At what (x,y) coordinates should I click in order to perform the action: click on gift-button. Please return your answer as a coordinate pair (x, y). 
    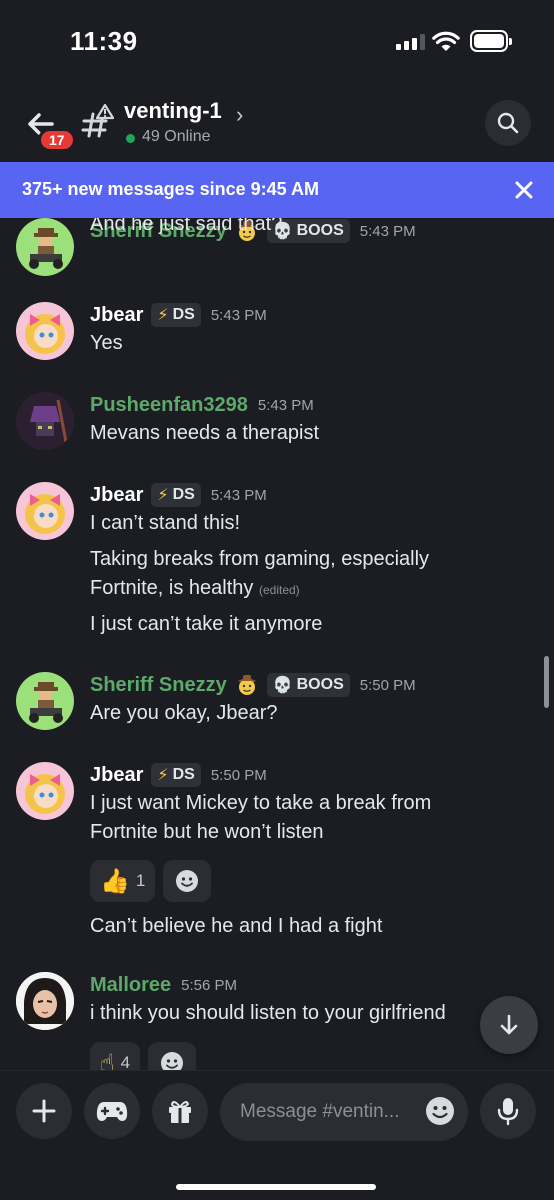
    Looking at the image, I should click on (180, 1111).